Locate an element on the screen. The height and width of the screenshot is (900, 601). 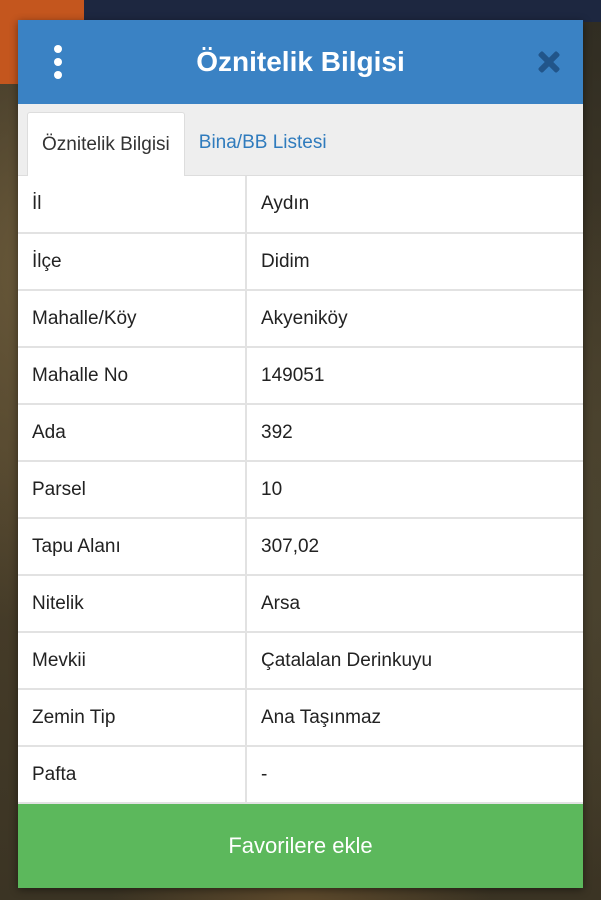
table-row: Nitelik Arsa is located at coordinates (300, 604).